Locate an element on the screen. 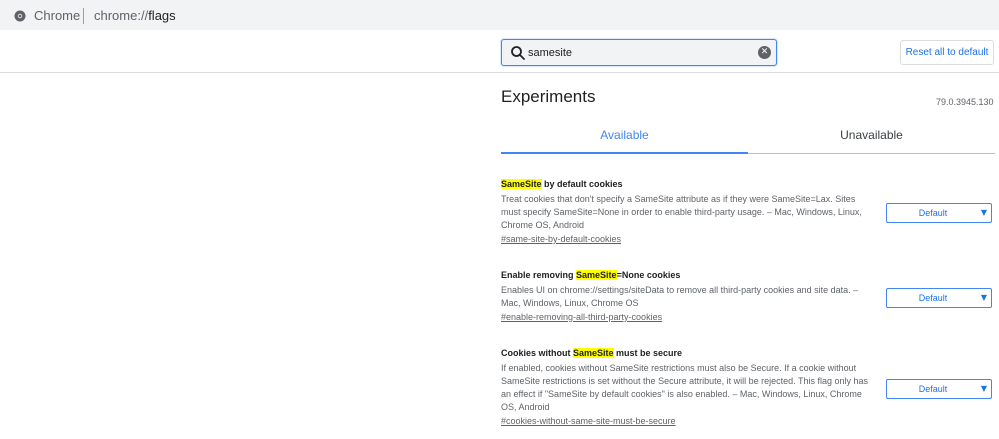  experiment-link: #enable-removing-all-third-party-cookies is located at coordinates (581, 317).